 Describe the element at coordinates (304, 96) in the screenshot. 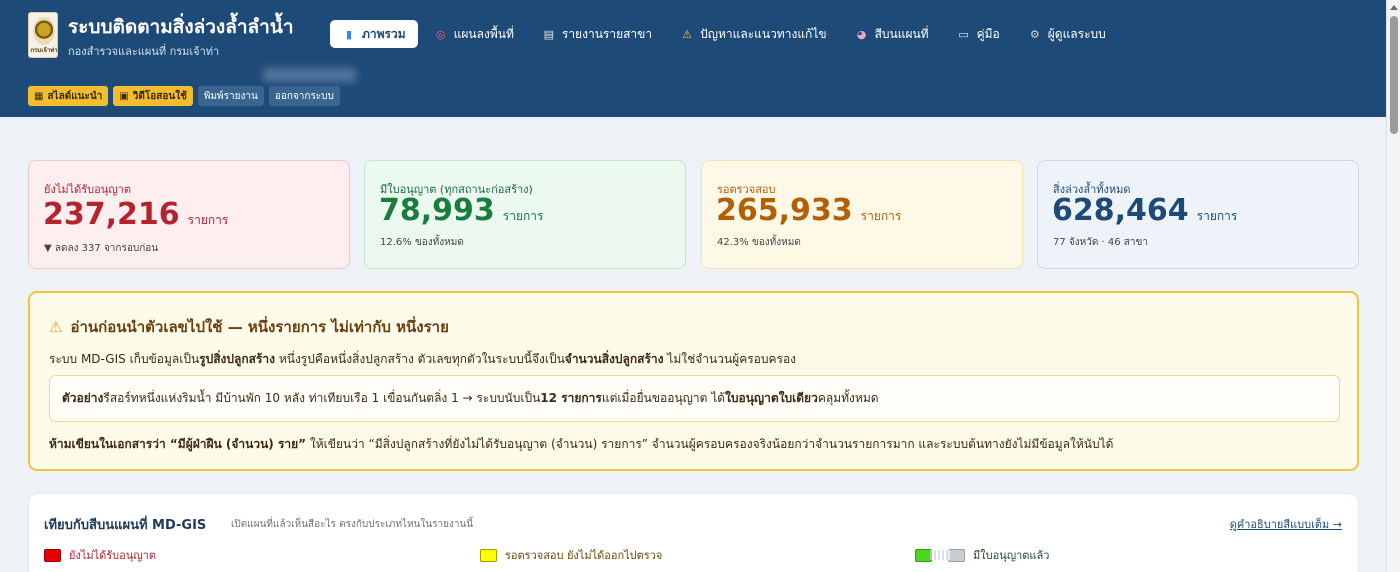

I see `logout-button: ออกจากระบบ` at that location.